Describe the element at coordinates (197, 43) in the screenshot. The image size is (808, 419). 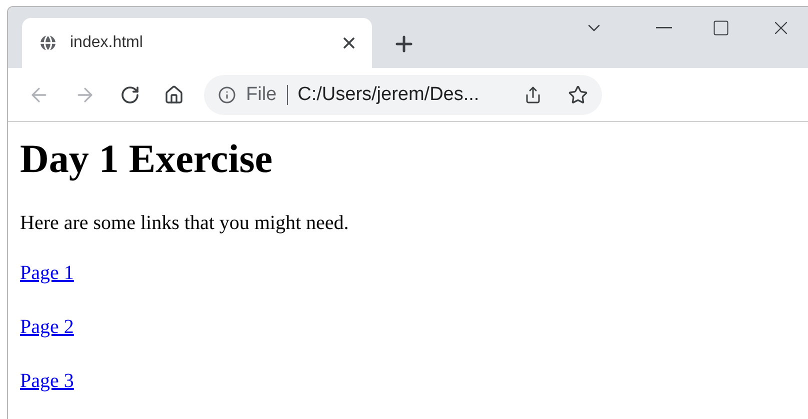
I see `browser-tab: index.html` at that location.